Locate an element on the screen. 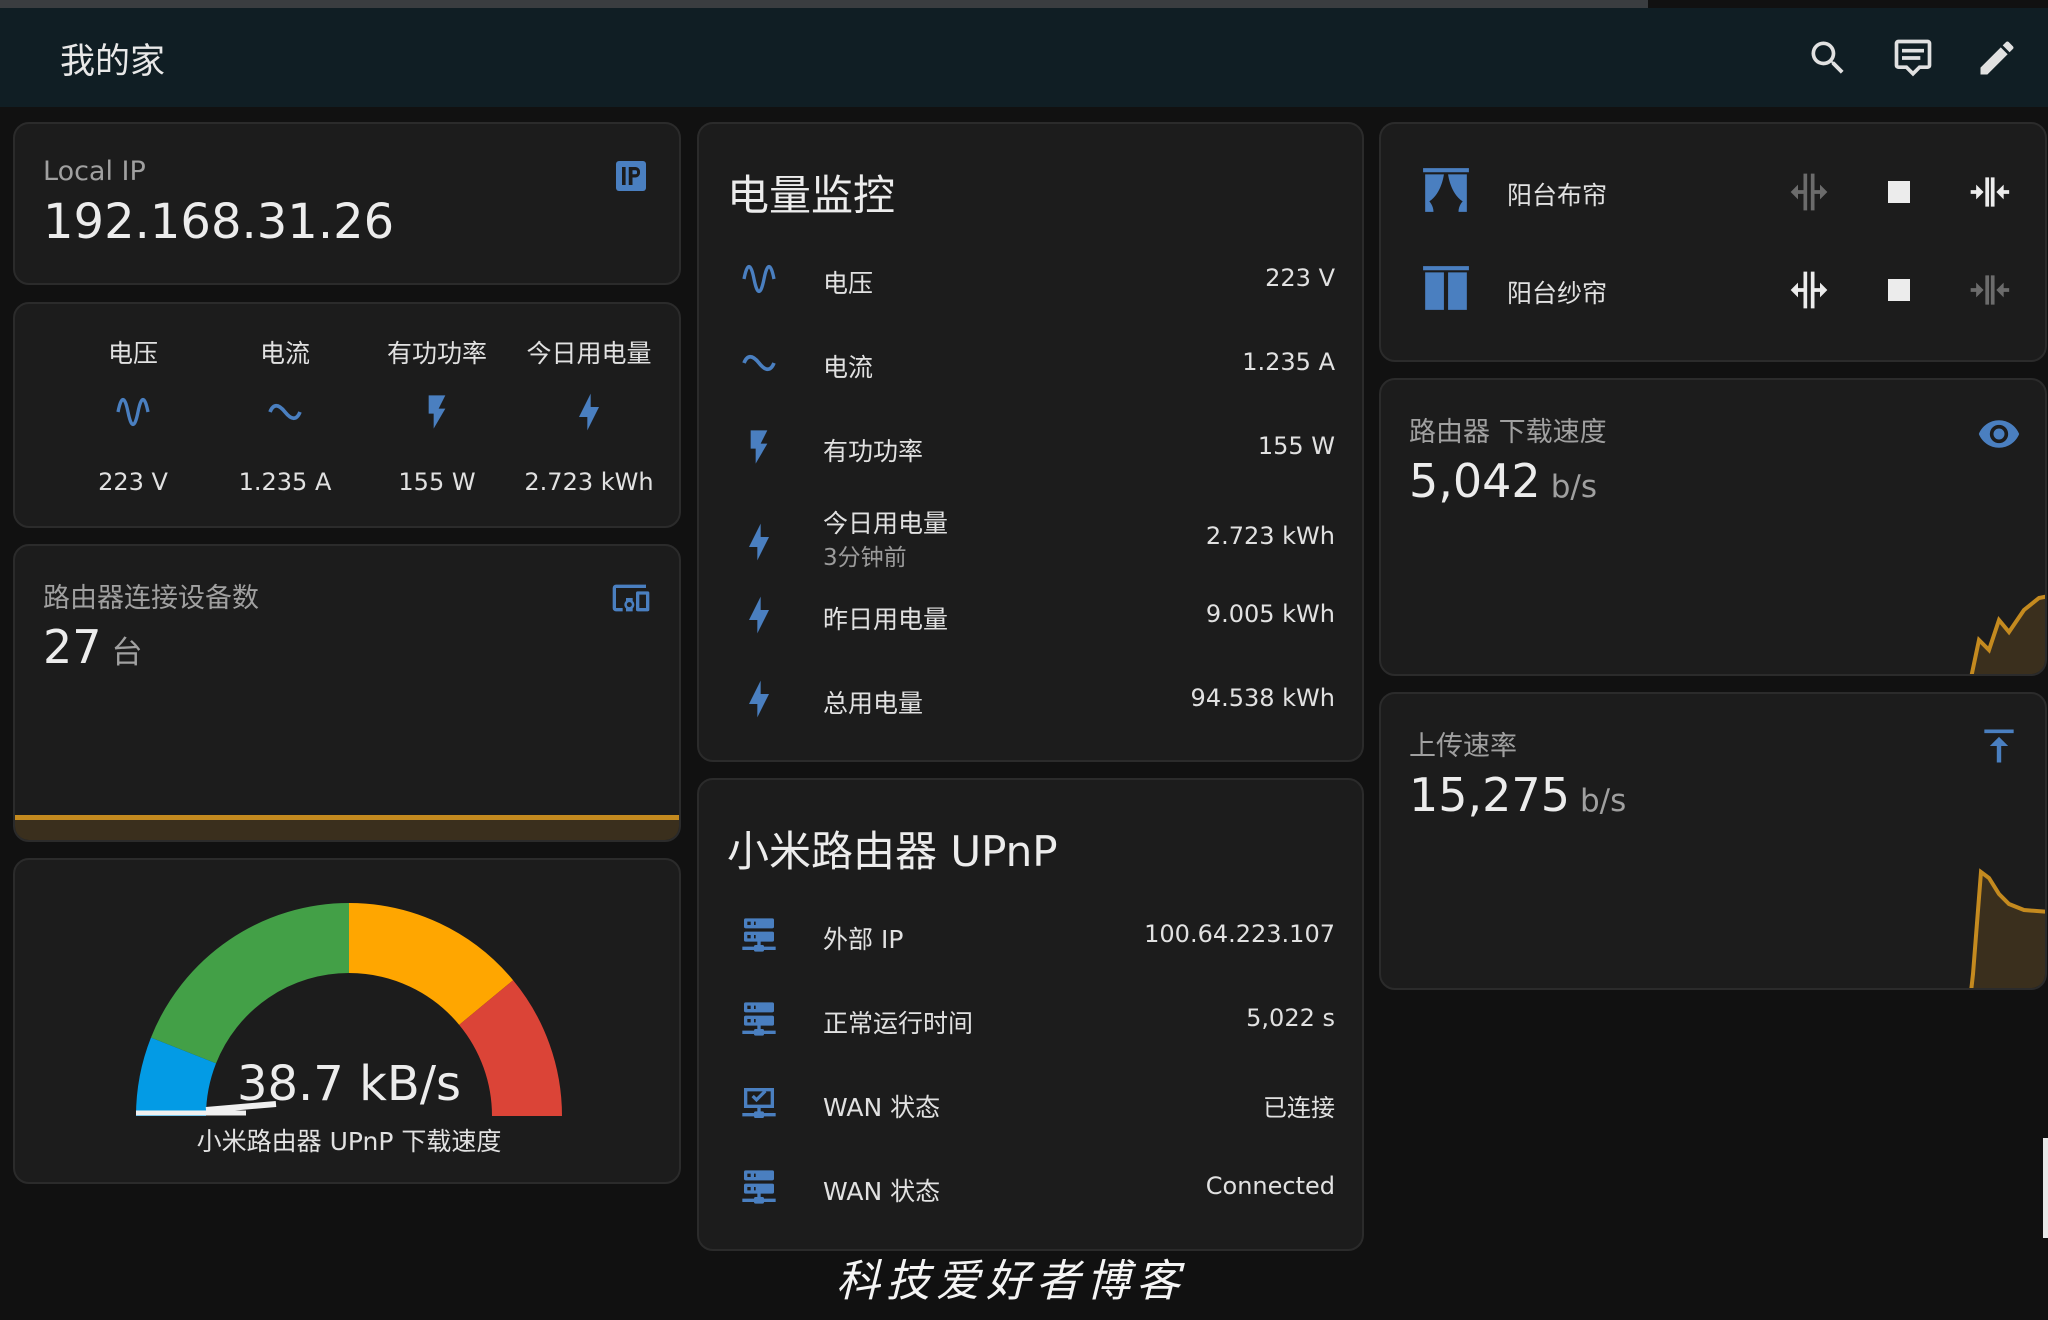  router-devices-card: 路由器连接设备数 27 台 is located at coordinates (347, 693).